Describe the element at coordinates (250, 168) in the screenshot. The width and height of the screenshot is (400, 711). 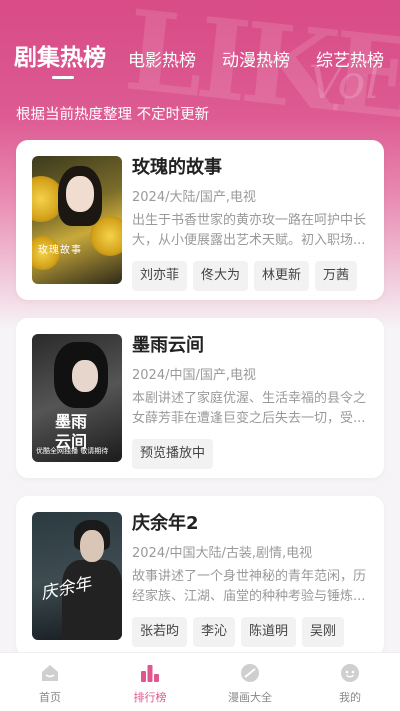
I see `show-title: 玫瑰的故事` at that location.